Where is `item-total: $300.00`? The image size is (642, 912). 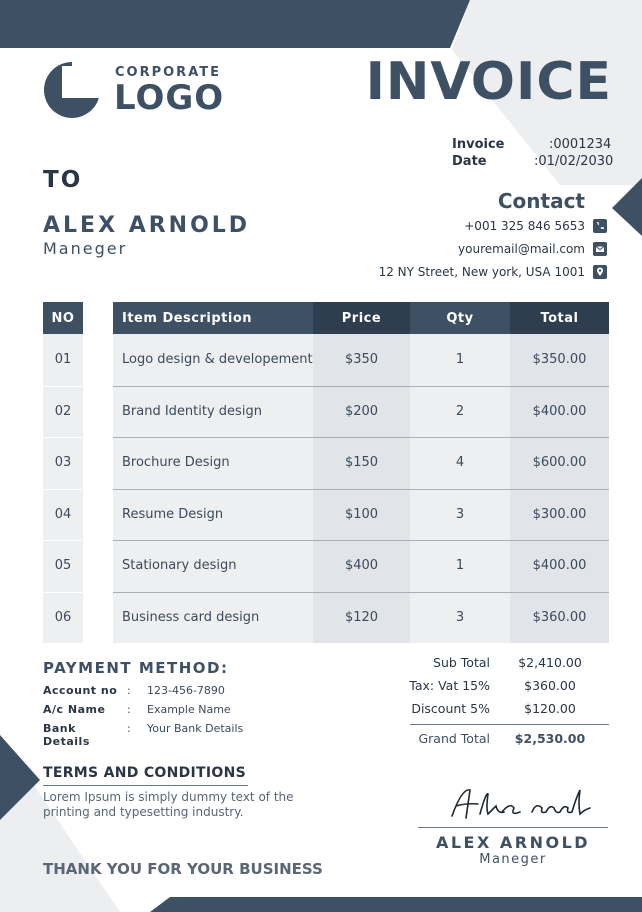
item-total: $300.00 is located at coordinates (559, 514).